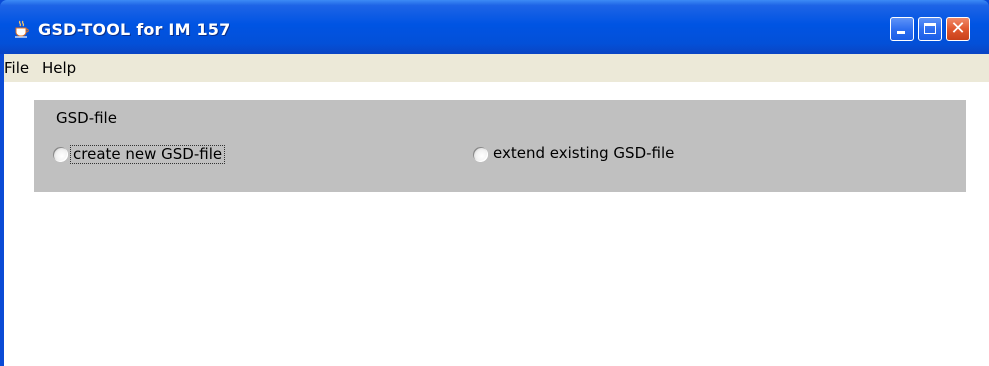  Describe the element at coordinates (583, 153) in the screenshot. I see `extend-existing-gsd-label: extend existing GSD-file` at that location.